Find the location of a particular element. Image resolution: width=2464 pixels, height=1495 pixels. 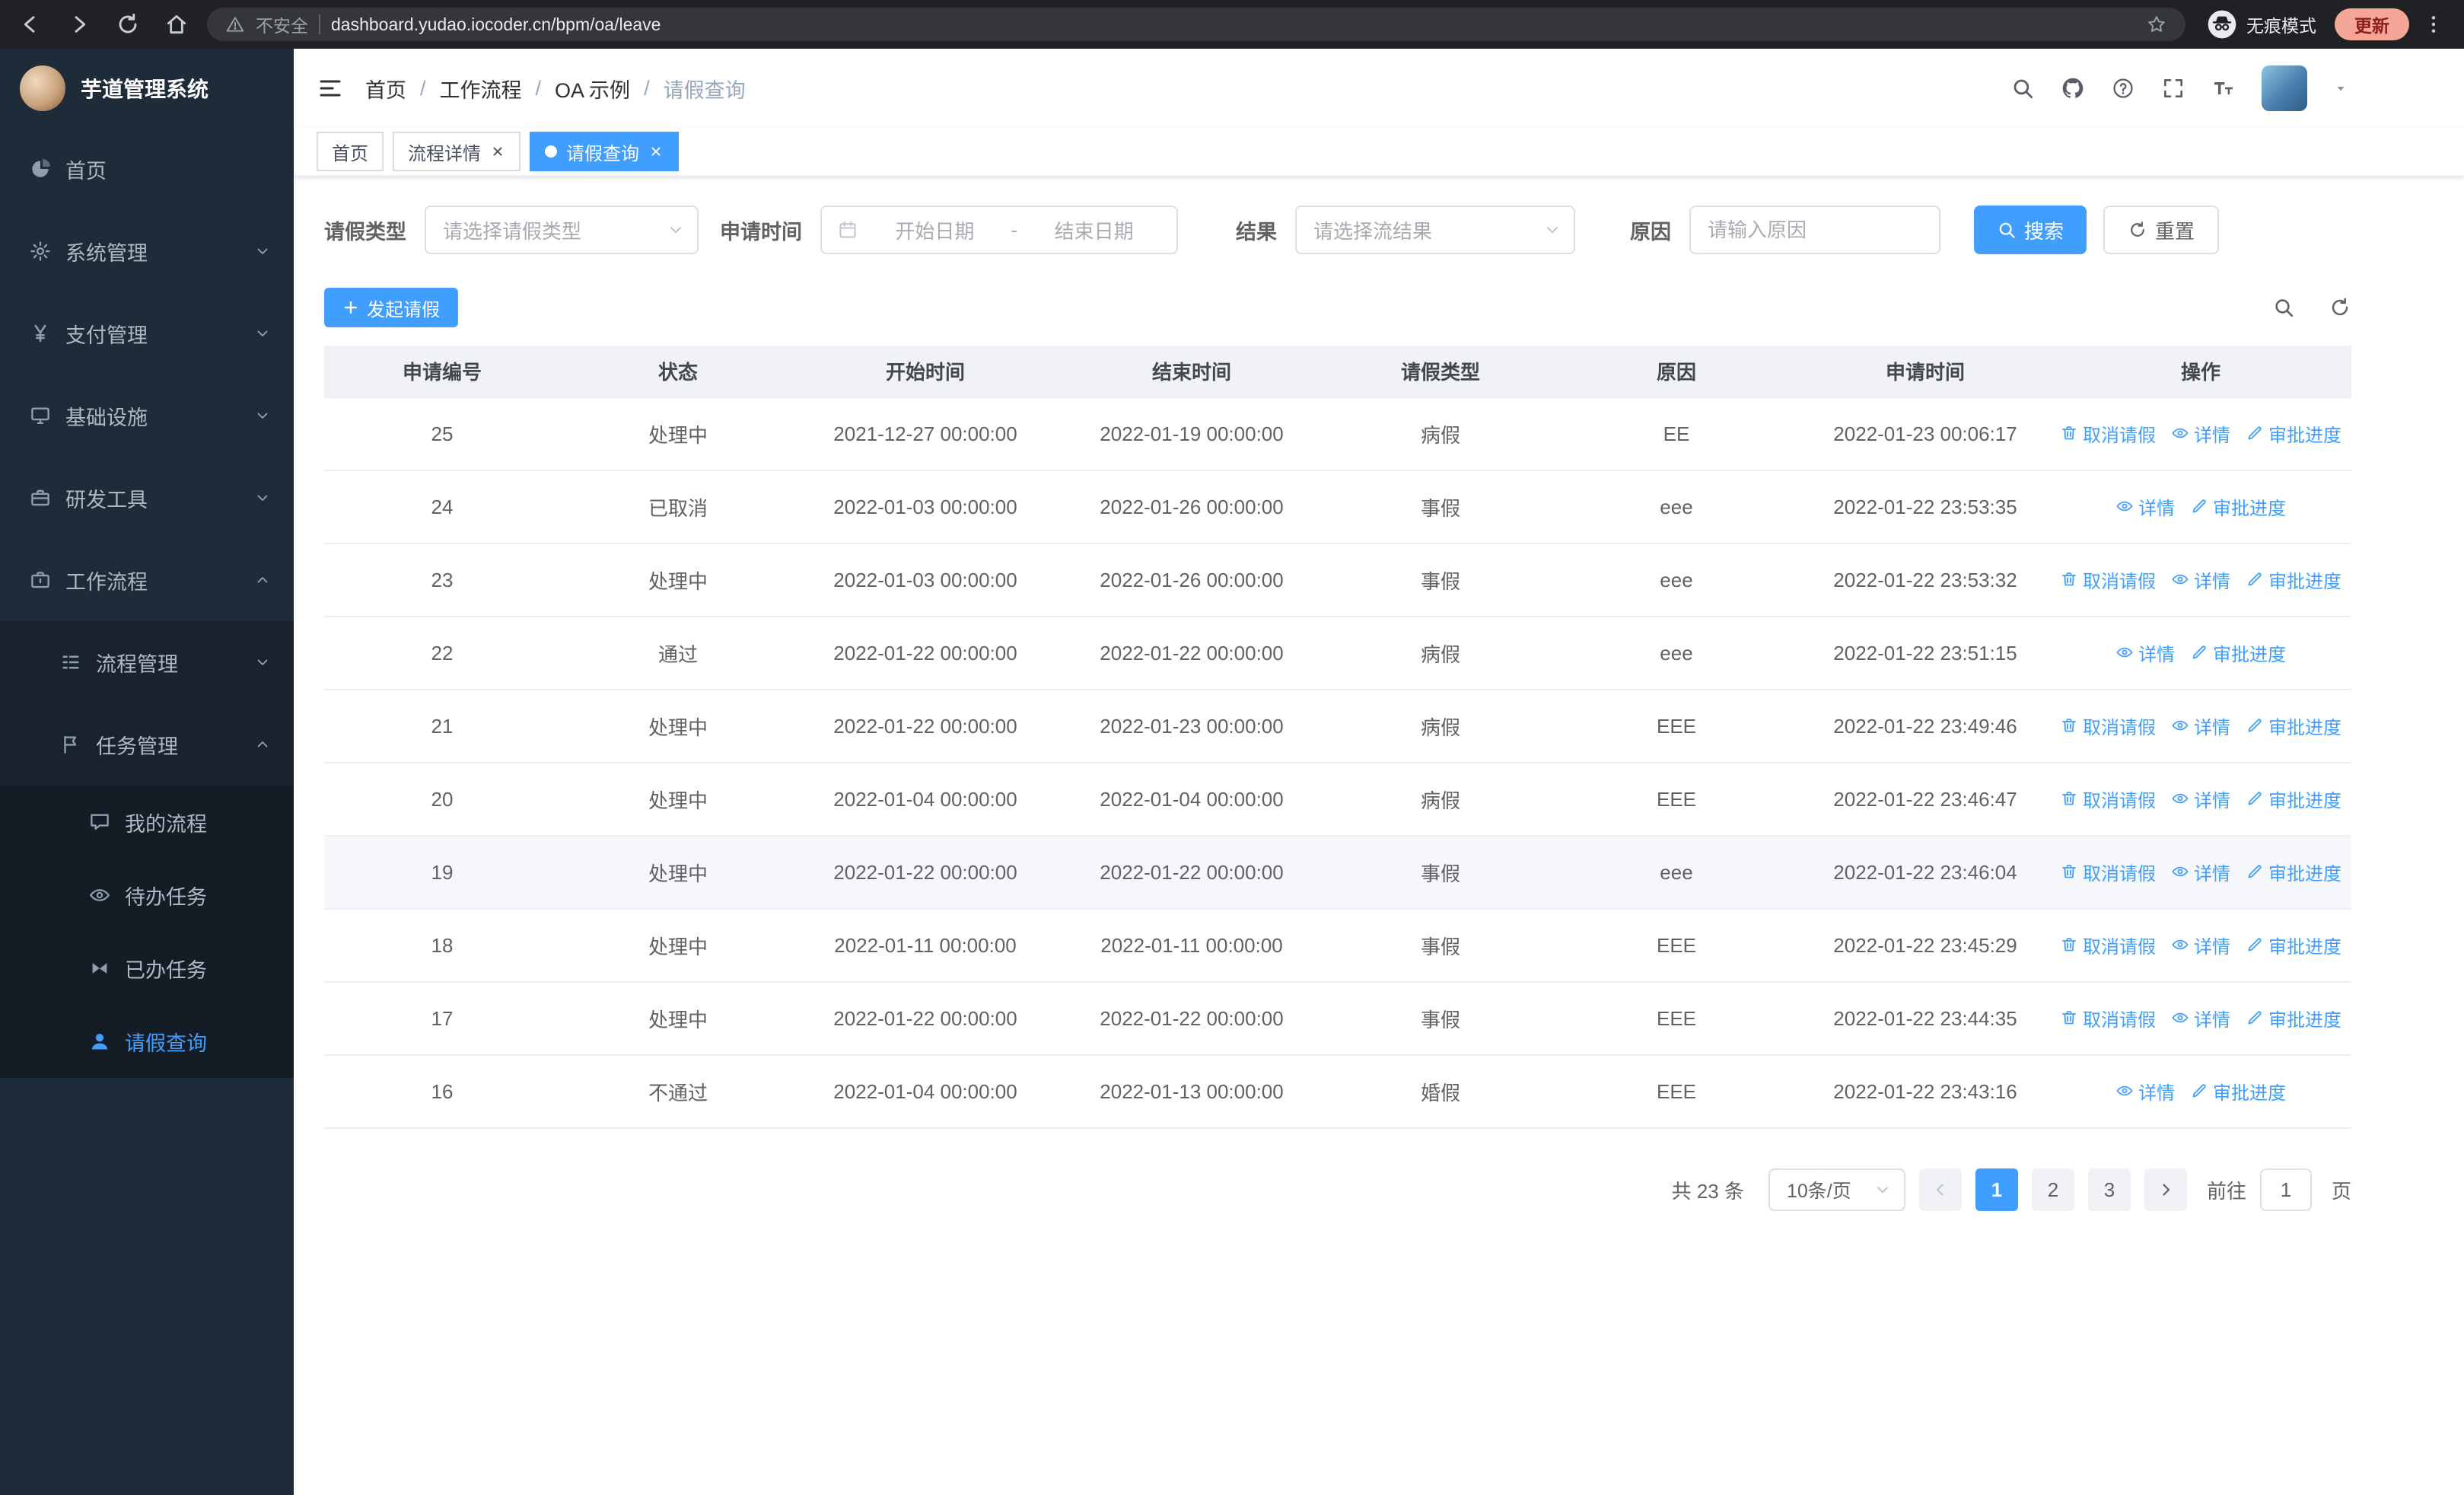

next-page-button is located at coordinates (2165, 1190).